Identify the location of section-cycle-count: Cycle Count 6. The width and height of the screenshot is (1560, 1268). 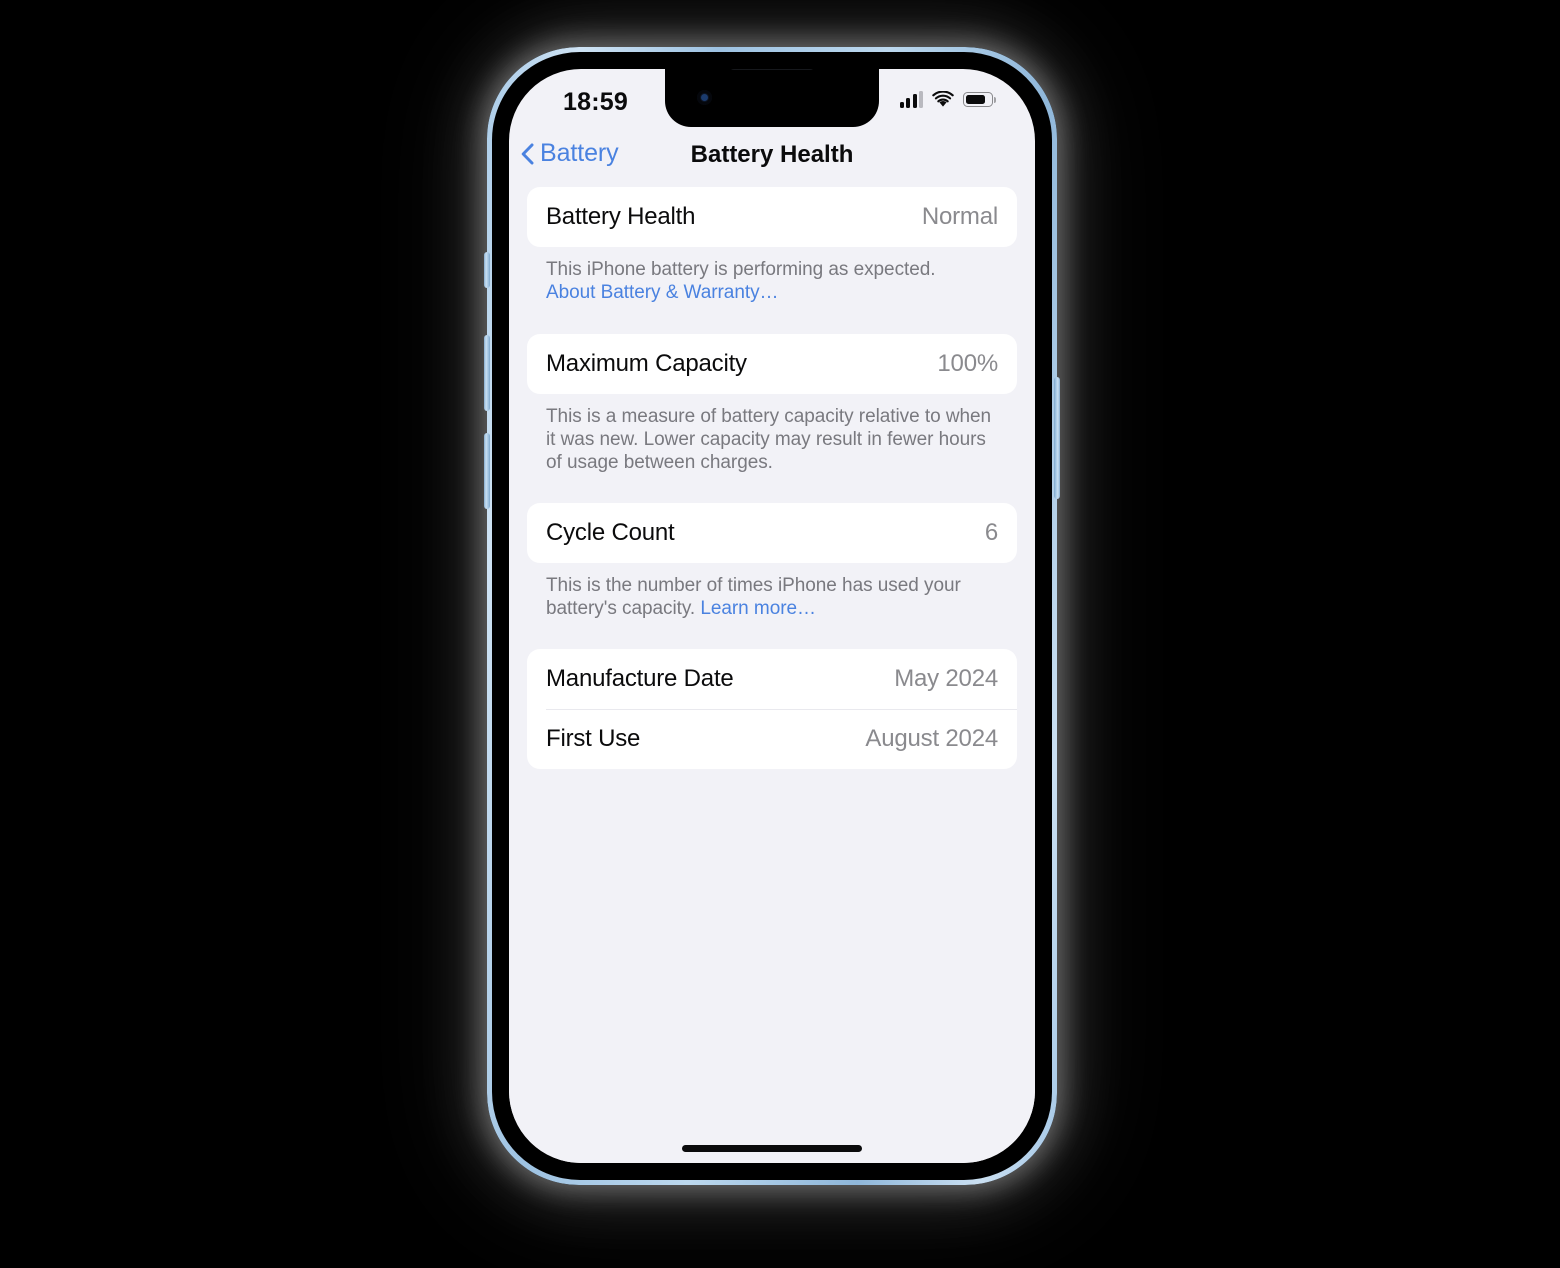
(772, 532).